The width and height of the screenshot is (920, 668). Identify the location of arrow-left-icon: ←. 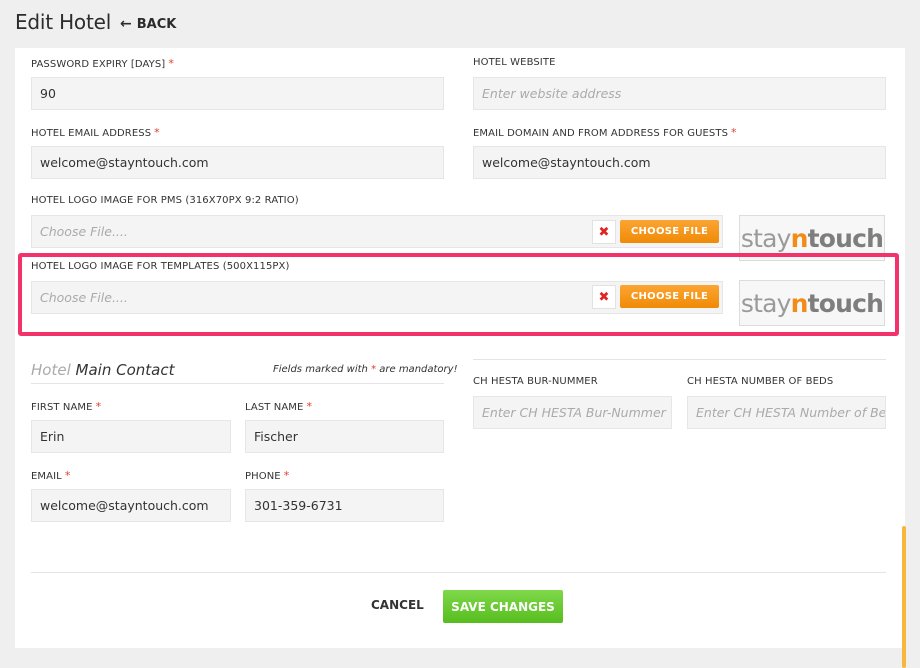
(126, 24).